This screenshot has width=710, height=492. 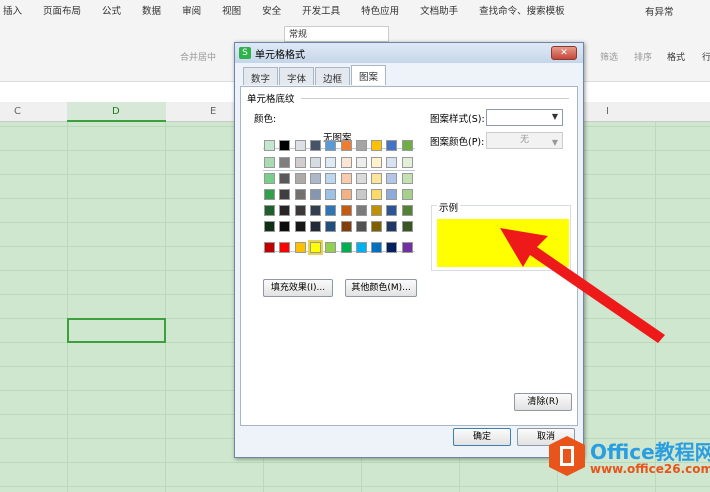 What do you see at coordinates (650, 452) in the screenshot?
I see `watermark-brand: Office教程网` at bounding box center [650, 452].